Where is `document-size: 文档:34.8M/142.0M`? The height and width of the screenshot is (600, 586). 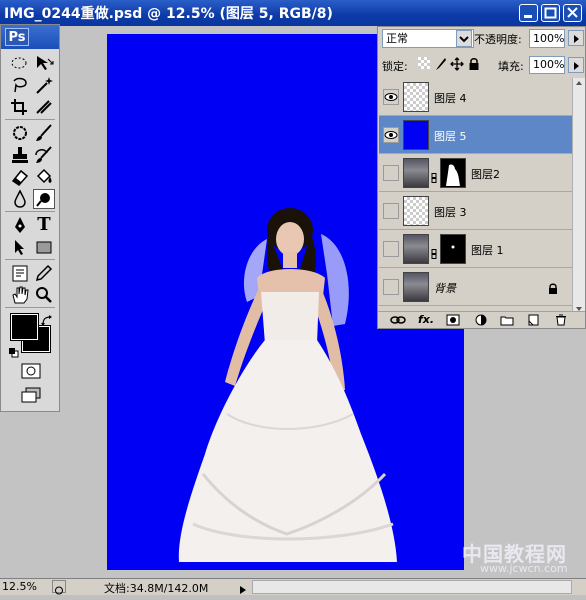 document-size: 文档:34.8M/142.0M is located at coordinates (156, 588).